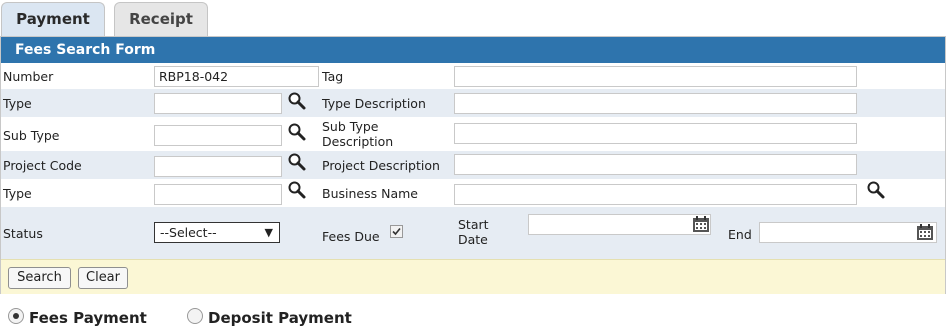  What do you see at coordinates (374, 103) in the screenshot?
I see `type-description-label: Type Description` at bounding box center [374, 103].